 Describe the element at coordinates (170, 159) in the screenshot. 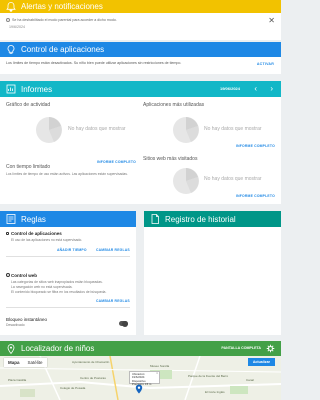

I see `web-chart-title: Sitios web más visitados` at that location.